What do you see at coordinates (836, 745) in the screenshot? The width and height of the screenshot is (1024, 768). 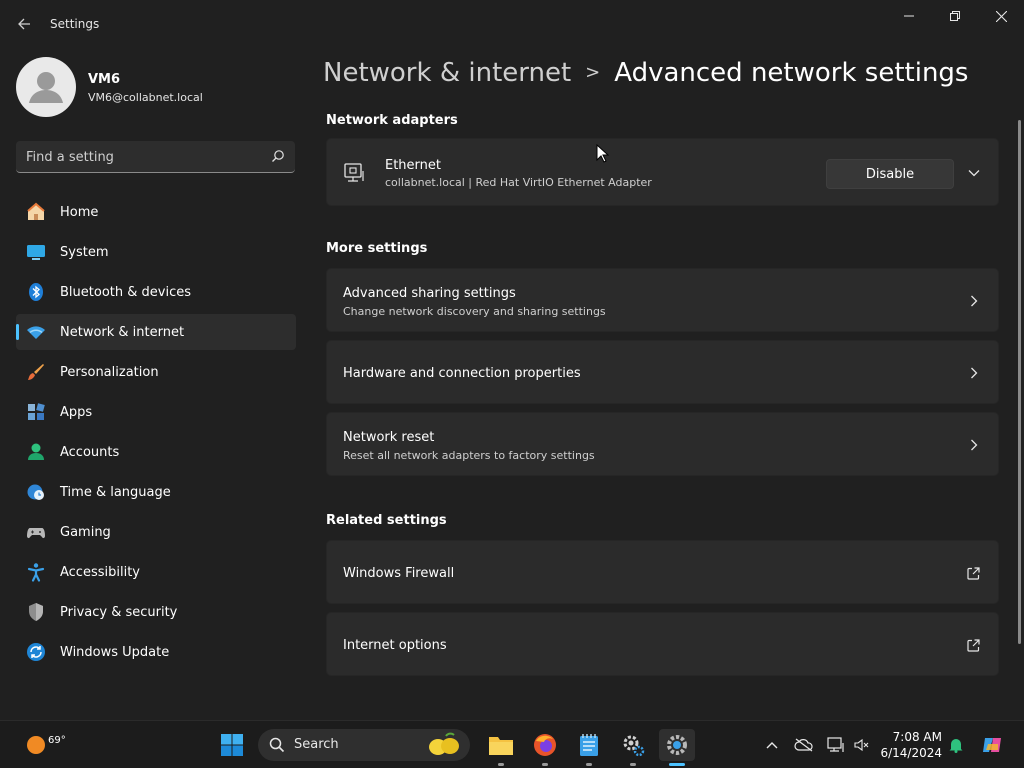 I see `network-ethernet-icon` at bounding box center [836, 745].